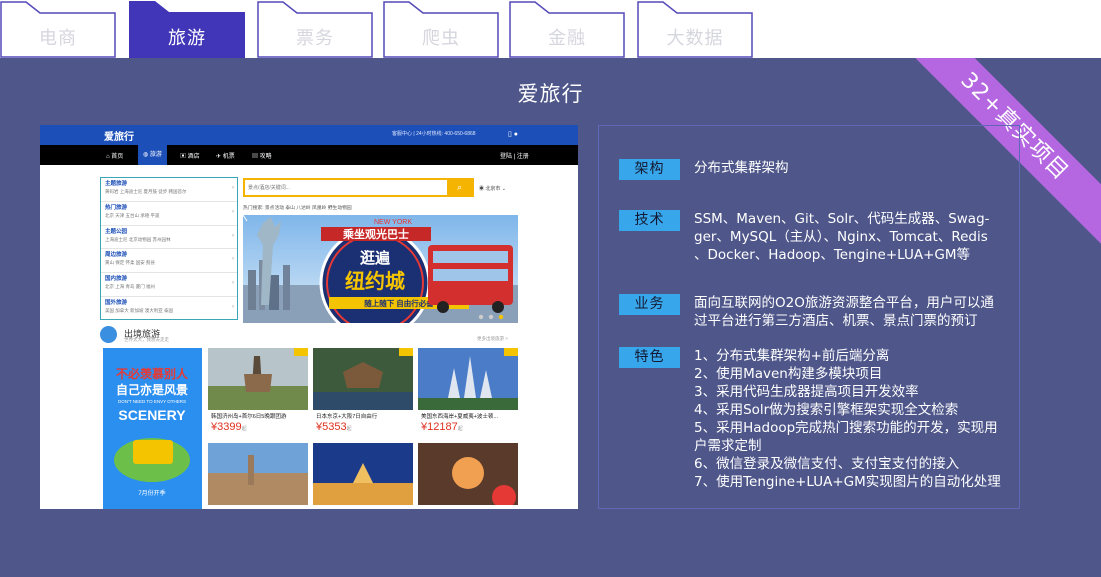 This screenshot has width=1101, height=577. I want to click on promo-line1: 不必羡慕别人, so click(152, 373).